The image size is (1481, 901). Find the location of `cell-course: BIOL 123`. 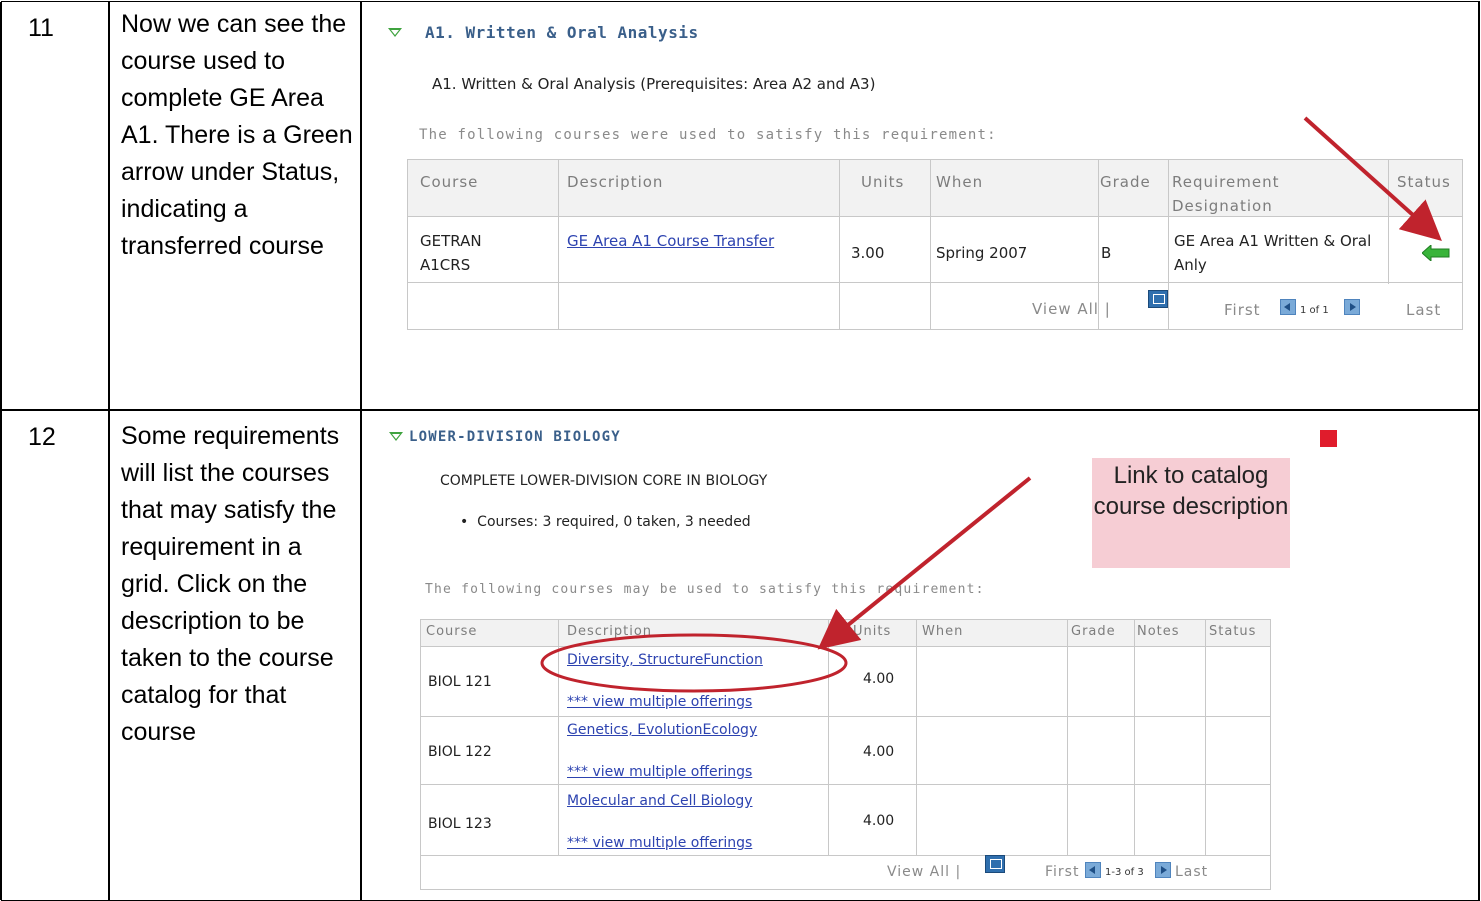

cell-course: BIOL 123 is located at coordinates (460, 824).